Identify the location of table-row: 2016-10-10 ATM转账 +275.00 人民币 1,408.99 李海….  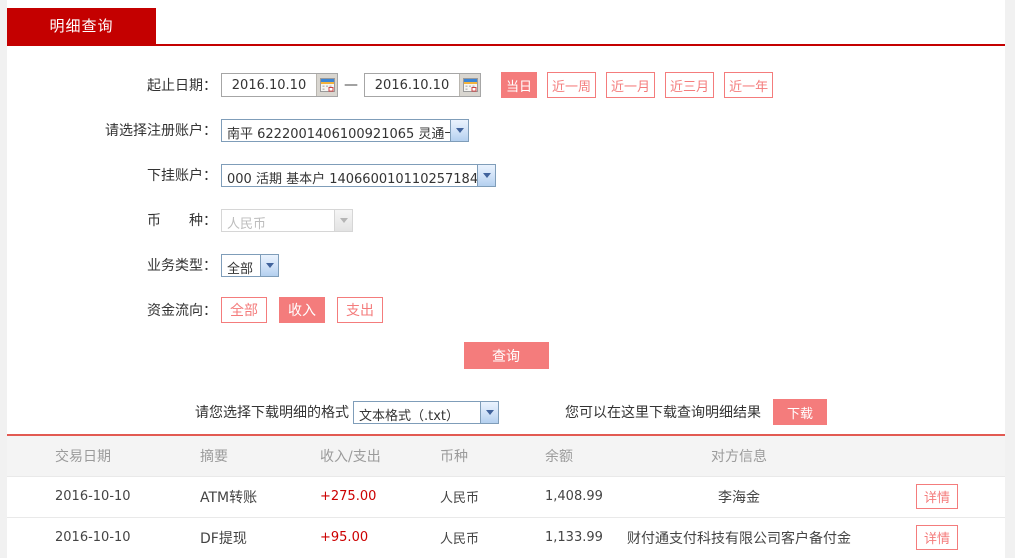
(506, 497).